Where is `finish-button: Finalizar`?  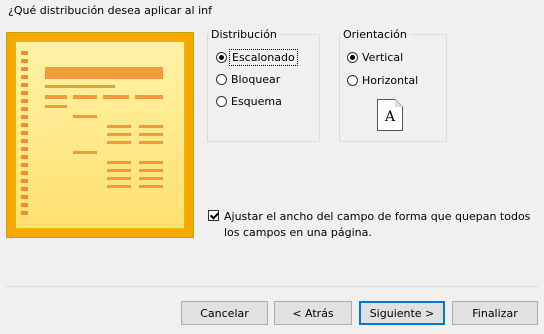 finish-button: Finalizar is located at coordinates (495, 313).